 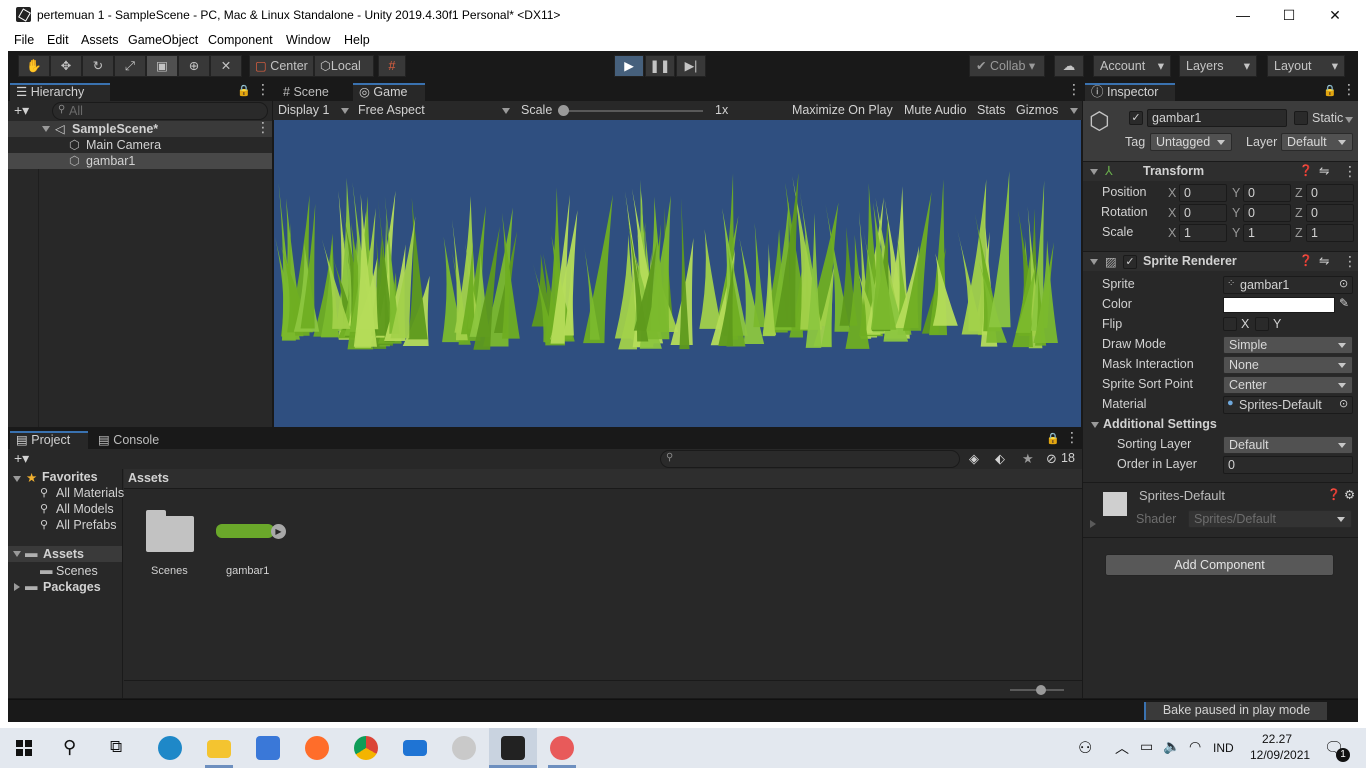 What do you see at coordinates (1000, 459) in the screenshot?
I see `filter-by-label-icon: ⬖` at bounding box center [1000, 459].